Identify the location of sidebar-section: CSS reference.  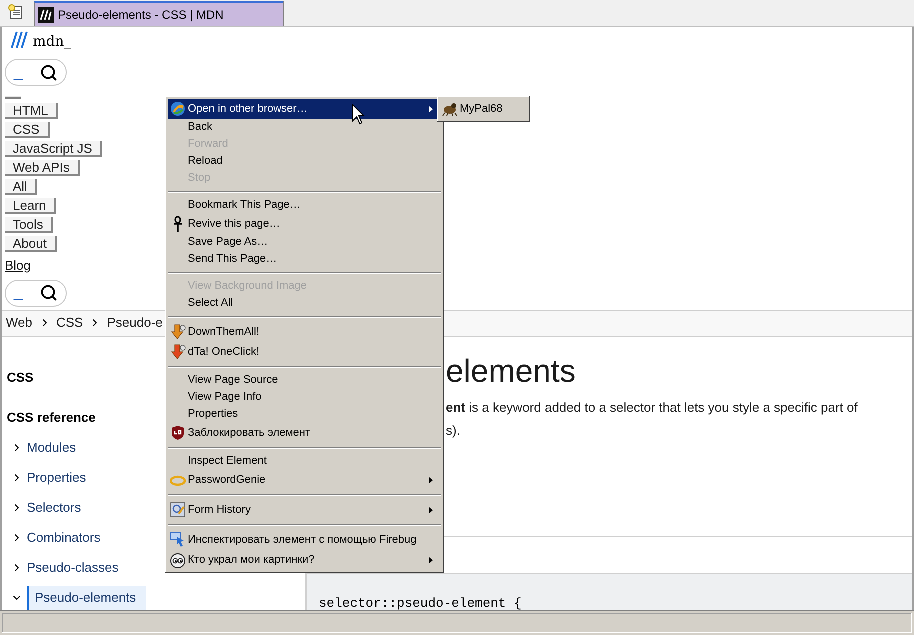
(51, 418).